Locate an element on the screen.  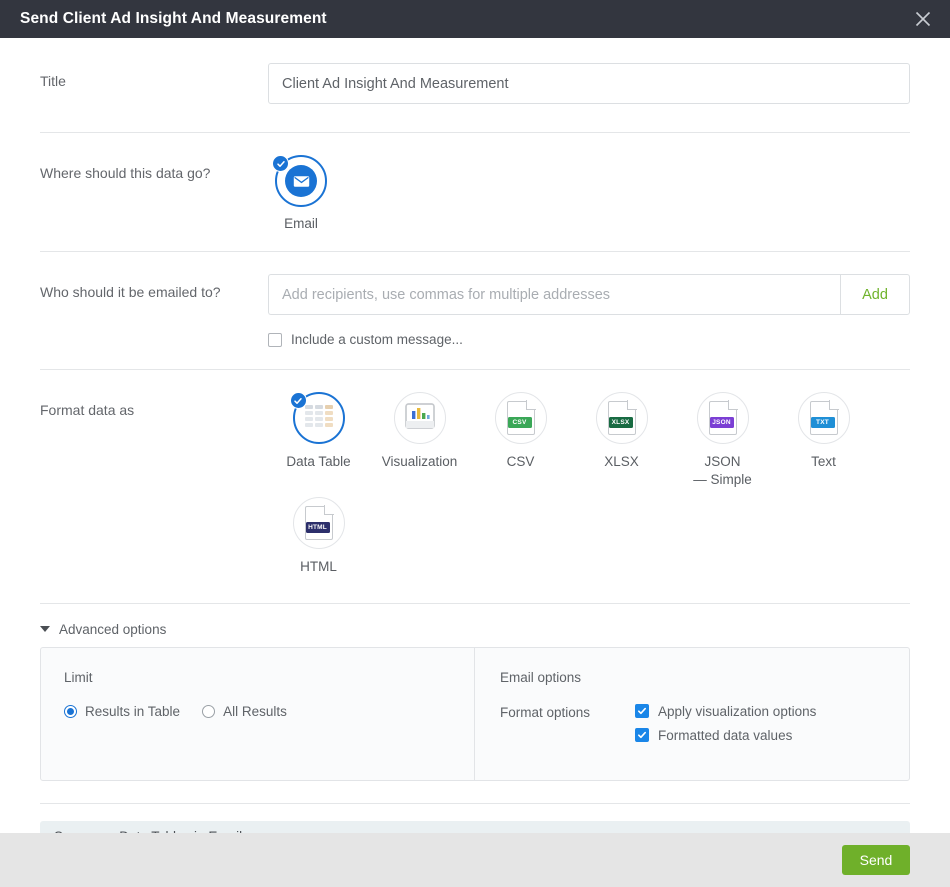
format-option-data-table: Data Table is located at coordinates (318, 440).